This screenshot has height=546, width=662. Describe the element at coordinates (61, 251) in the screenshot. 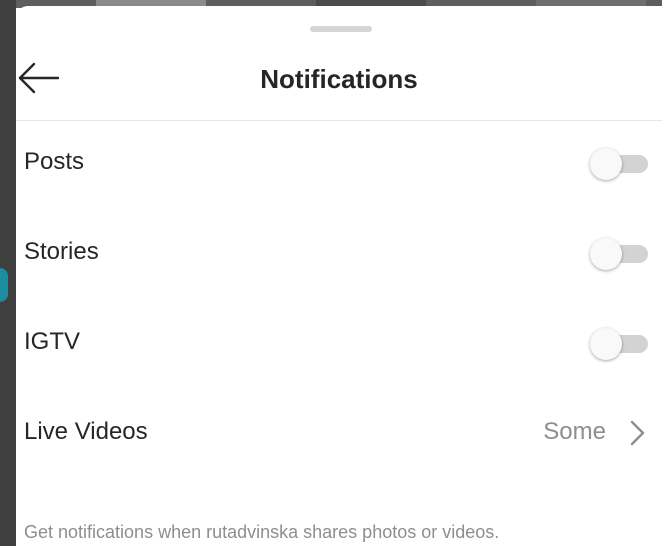

I see `setting-label: Stories` at that location.